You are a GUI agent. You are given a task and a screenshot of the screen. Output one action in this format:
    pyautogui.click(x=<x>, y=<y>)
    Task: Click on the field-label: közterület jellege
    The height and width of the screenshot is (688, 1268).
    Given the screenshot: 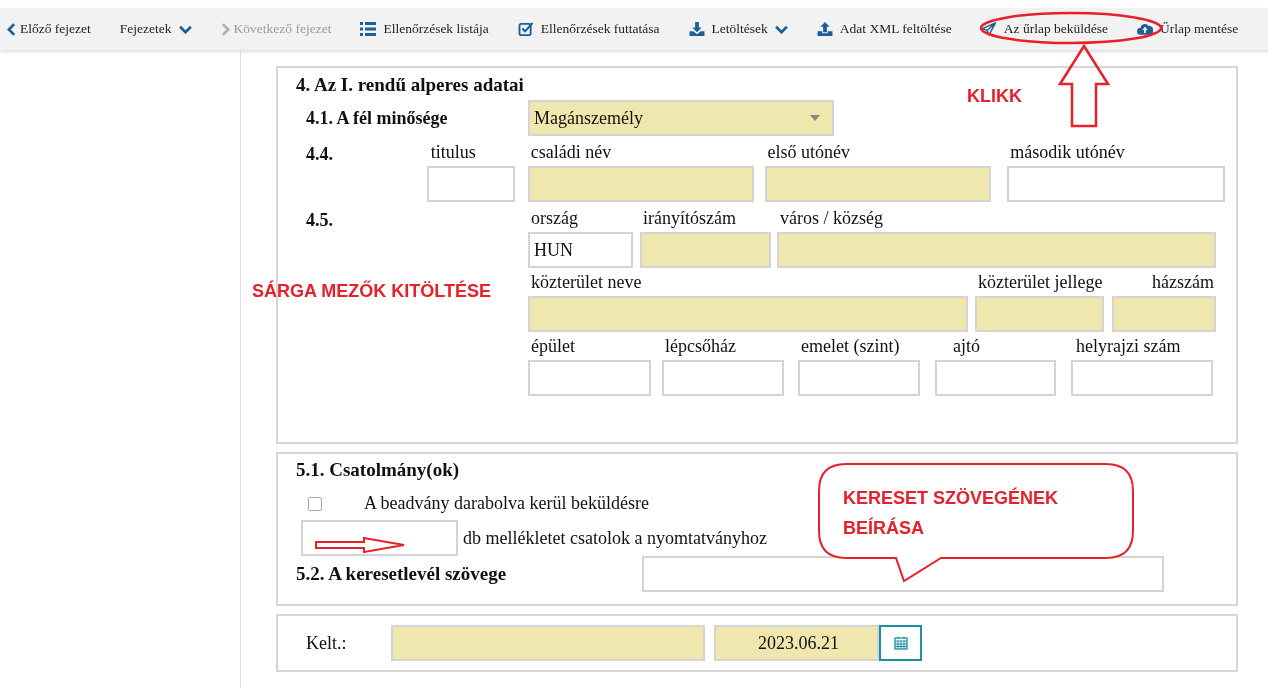 What is the action you would take?
    pyautogui.click(x=1040, y=282)
    